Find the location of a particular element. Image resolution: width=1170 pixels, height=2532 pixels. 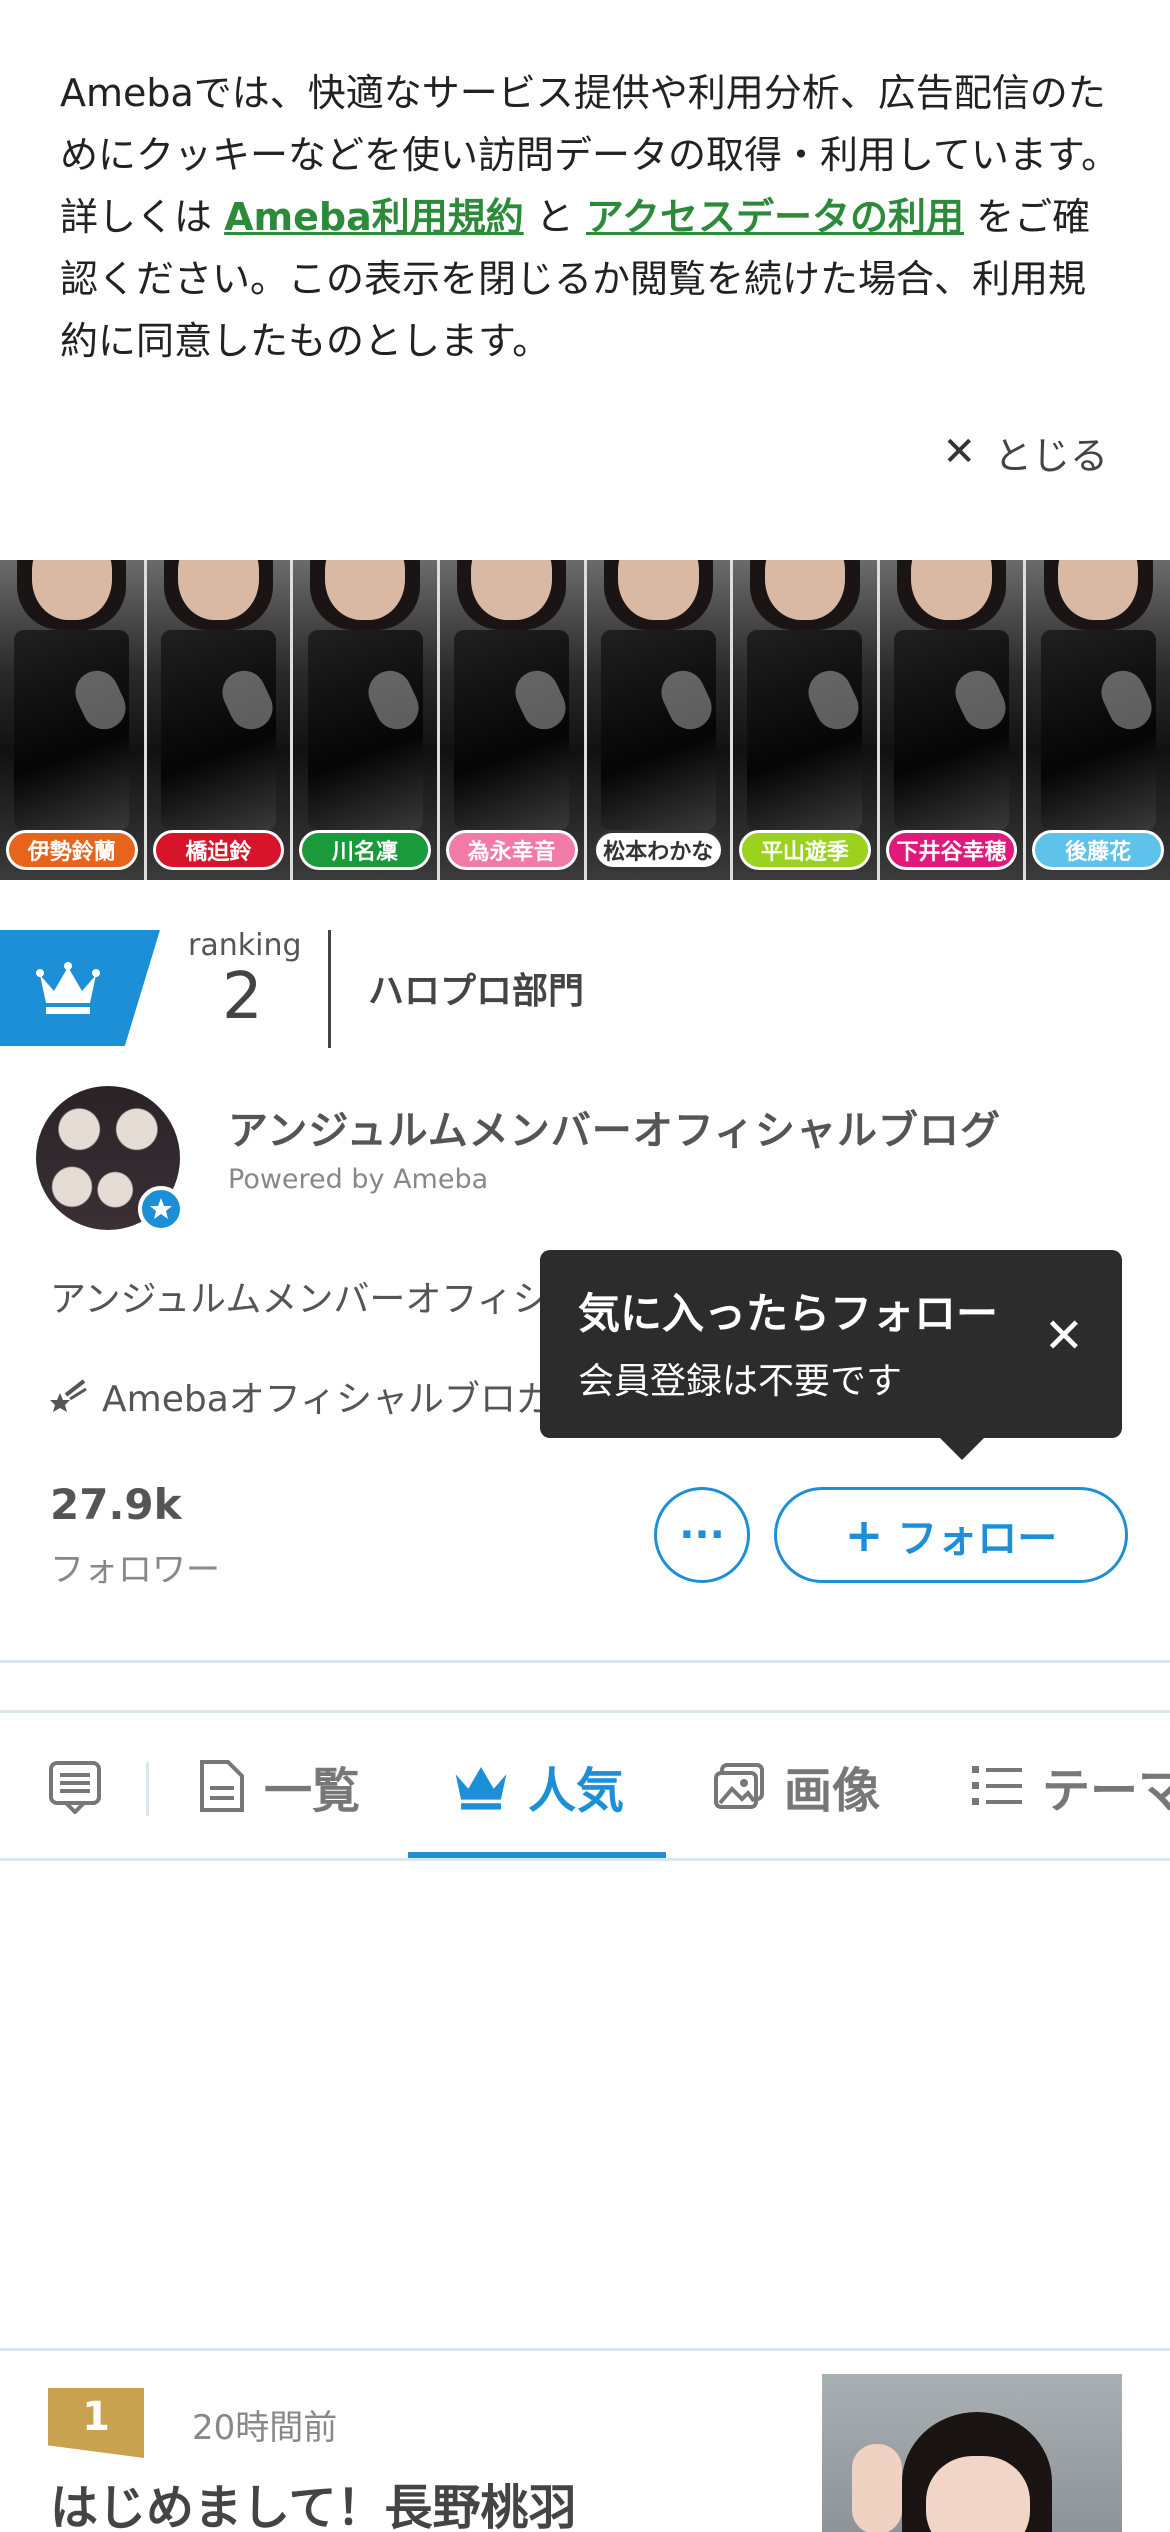

ameba-terms-link: Ameba利用規約 is located at coordinates (374, 217).